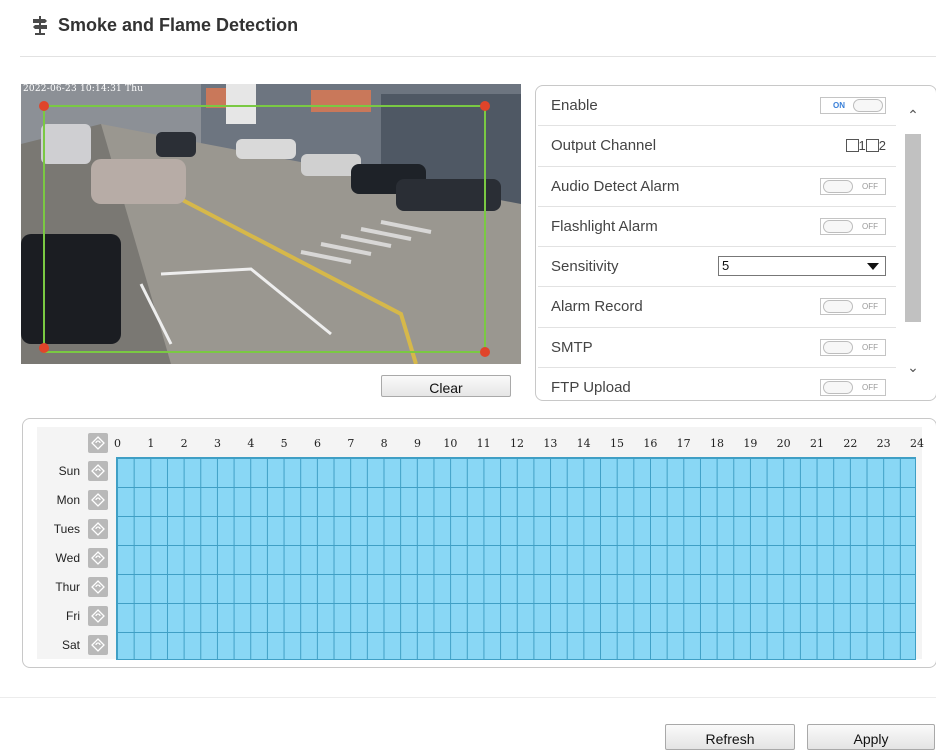 Image resolution: width=936 pixels, height=752 pixels. What do you see at coordinates (317, 443) in the screenshot?
I see `hour-label: 6` at bounding box center [317, 443].